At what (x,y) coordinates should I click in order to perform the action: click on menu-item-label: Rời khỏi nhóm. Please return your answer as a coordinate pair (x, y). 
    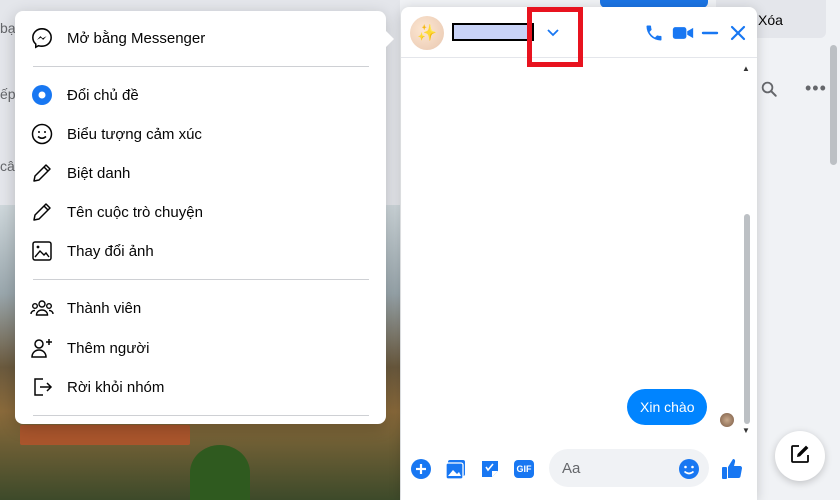
    Looking at the image, I should click on (116, 387).